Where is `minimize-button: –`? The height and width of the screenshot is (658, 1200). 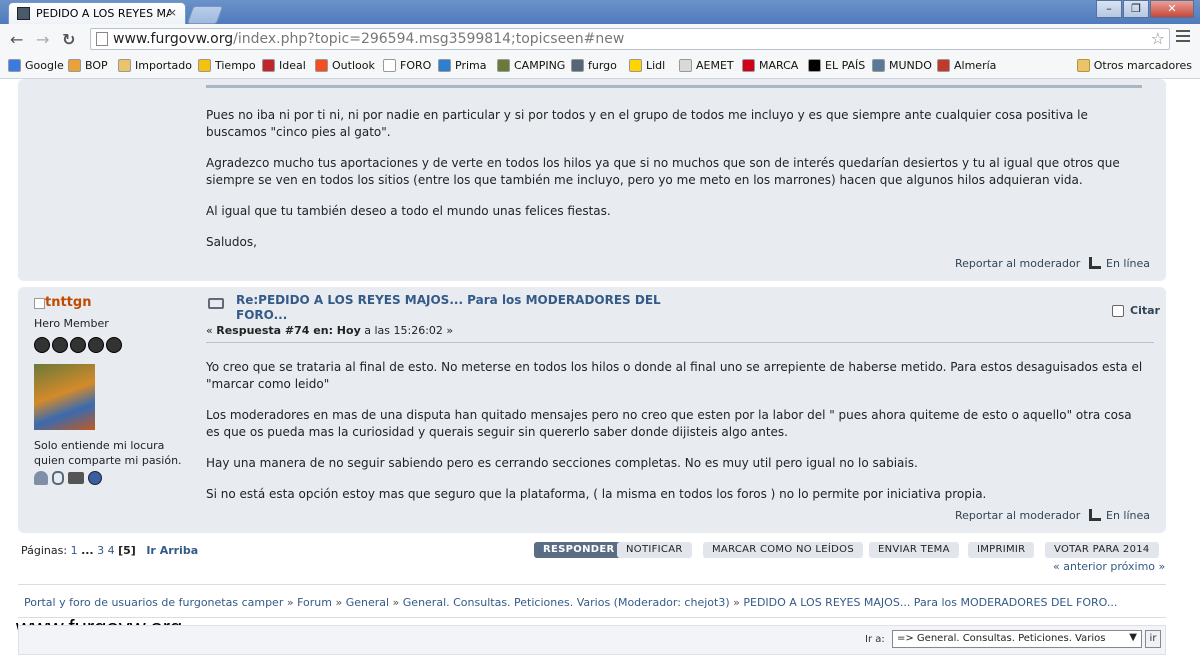 minimize-button: – is located at coordinates (1109, 9).